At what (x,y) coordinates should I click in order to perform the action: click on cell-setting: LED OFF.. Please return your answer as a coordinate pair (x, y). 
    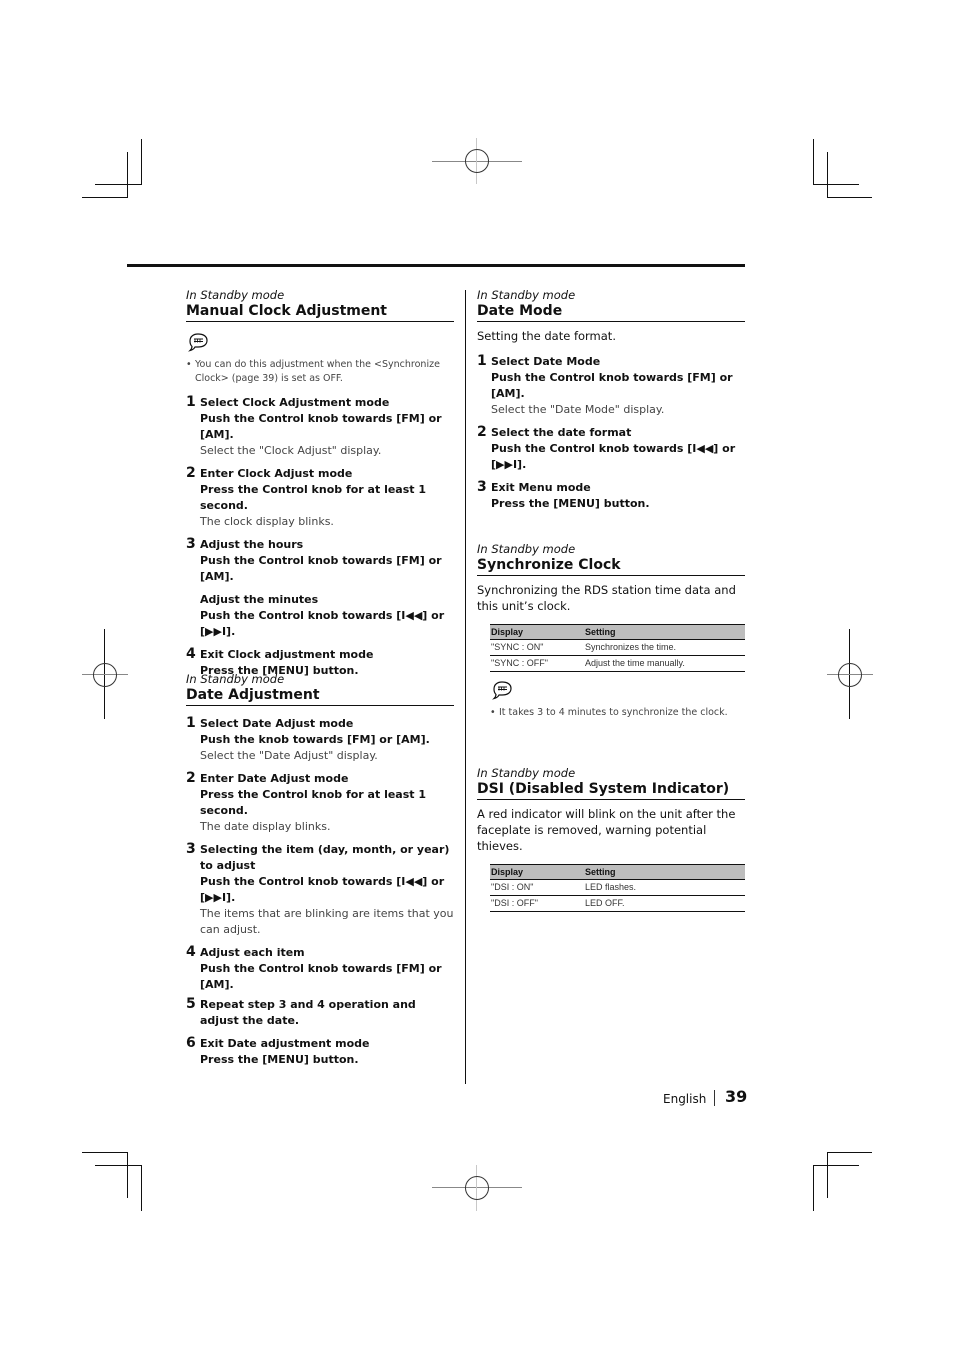
    Looking at the image, I should click on (664, 903).